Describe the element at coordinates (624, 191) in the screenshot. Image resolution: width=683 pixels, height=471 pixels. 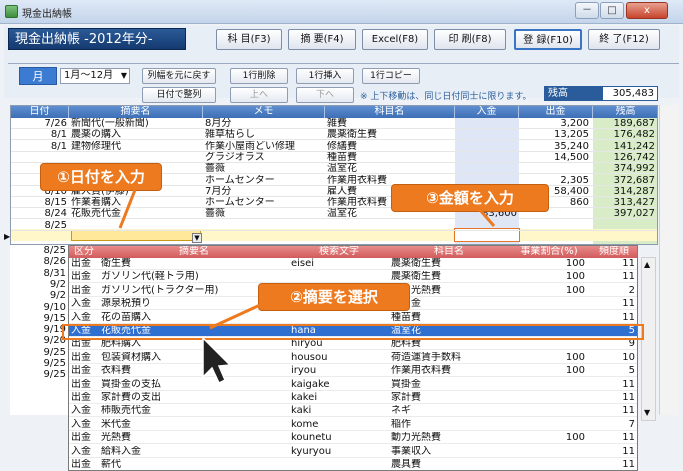
I see `cell-balance: 314,287` at that location.